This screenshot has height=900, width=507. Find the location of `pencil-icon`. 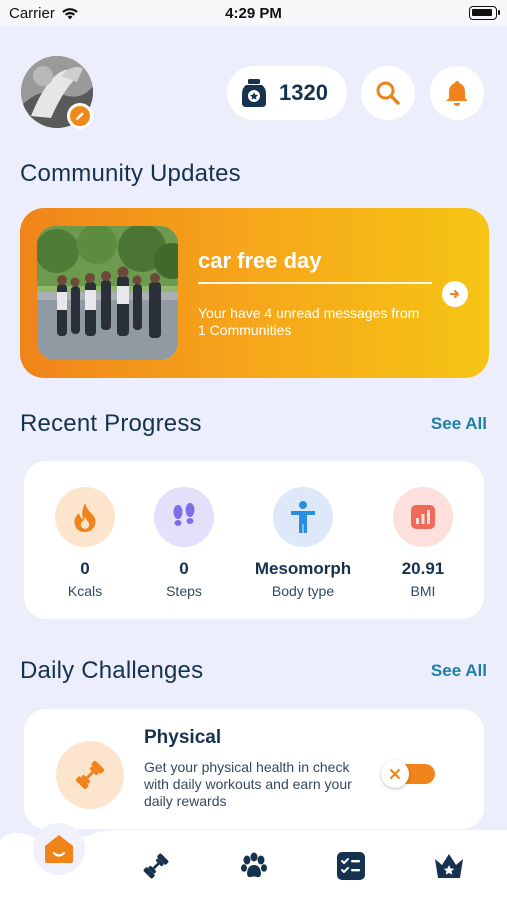

pencil-icon is located at coordinates (80, 116).